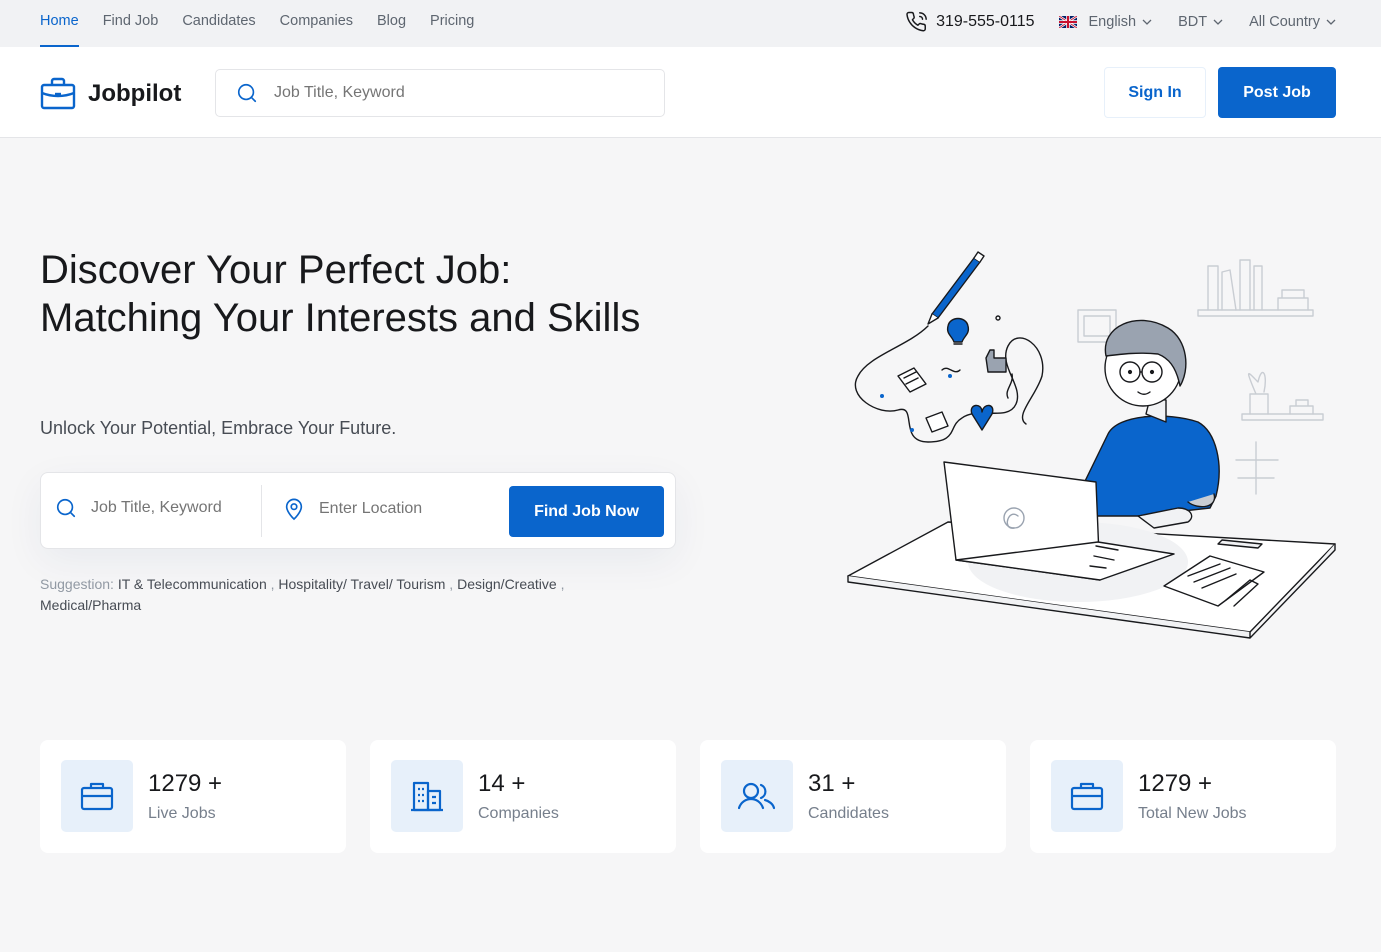 The height and width of the screenshot is (952, 1381). I want to click on location-field, so click(386, 509).